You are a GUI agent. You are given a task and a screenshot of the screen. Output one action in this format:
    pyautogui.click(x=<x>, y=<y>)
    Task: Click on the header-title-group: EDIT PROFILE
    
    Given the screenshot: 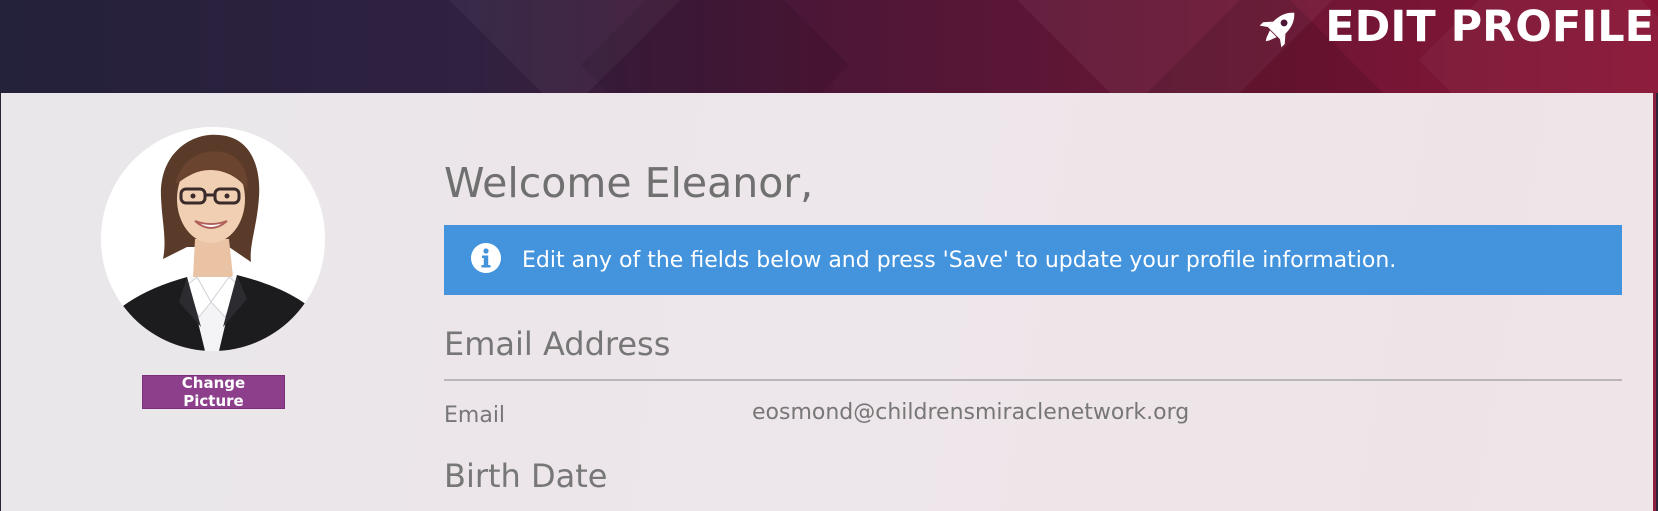 What is the action you would take?
    pyautogui.click(x=1455, y=27)
    